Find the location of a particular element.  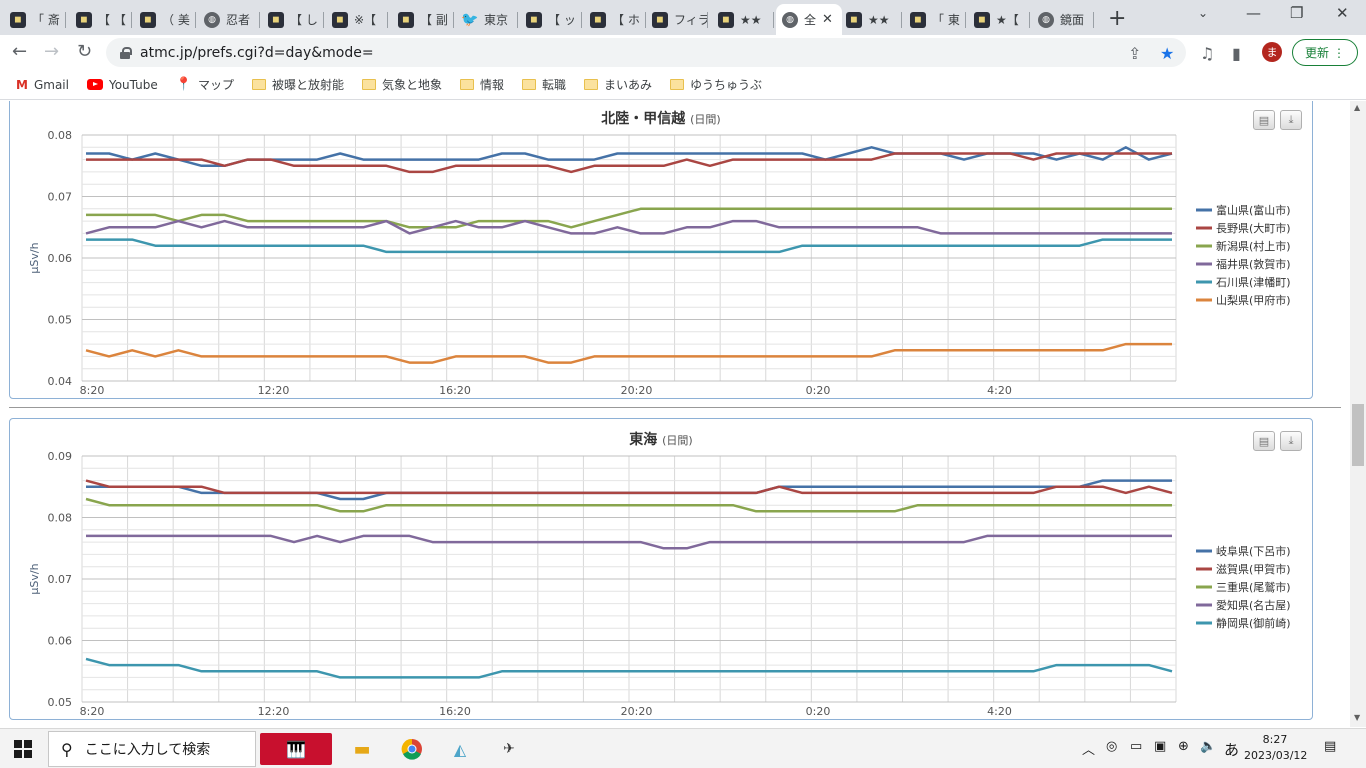

taskbar-search: ⚲ ここに入力して検索 is located at coordinates (152, 749).